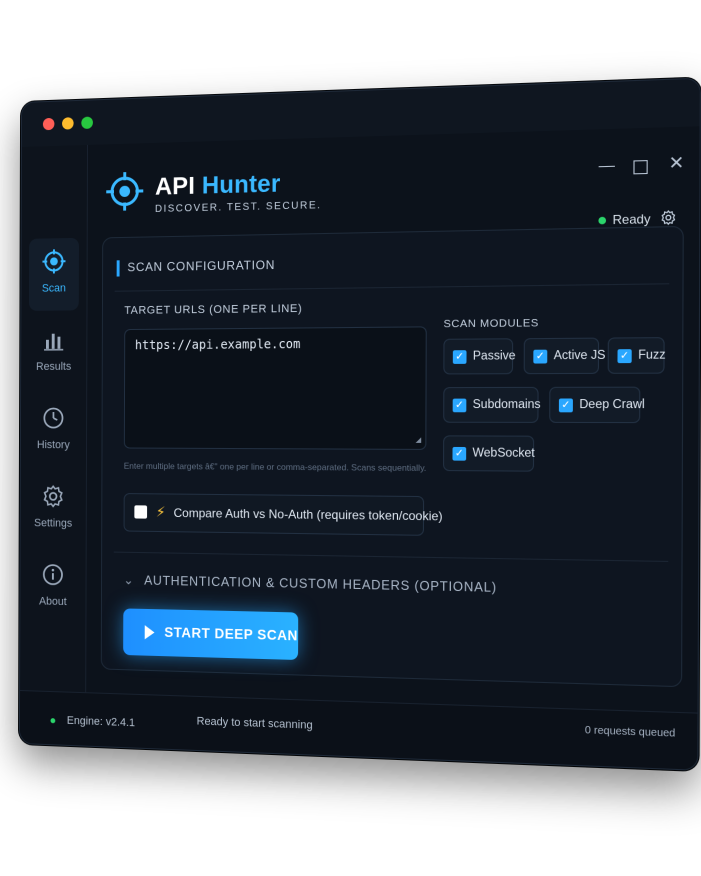 The height and width of the screenshot is (876, 701). I want to click on panel-heading: SCAN CONFIGURATION, so click(196, 267).